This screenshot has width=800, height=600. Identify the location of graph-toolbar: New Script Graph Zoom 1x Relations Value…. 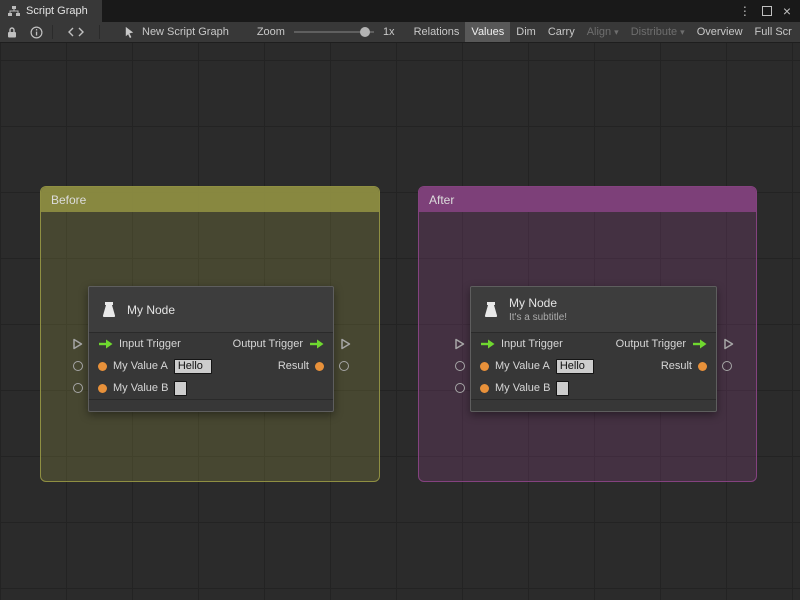
(400, 32).